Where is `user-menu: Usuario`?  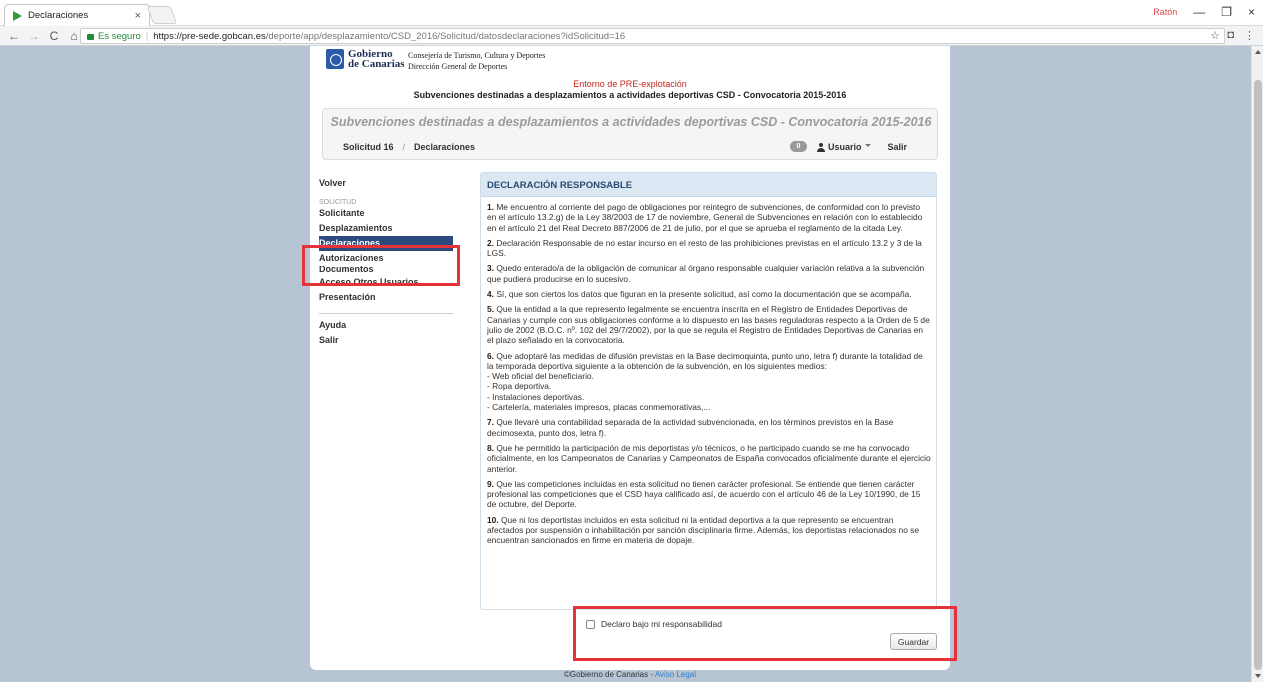 user-menu: Usuario is located at coordinates (845, 147).